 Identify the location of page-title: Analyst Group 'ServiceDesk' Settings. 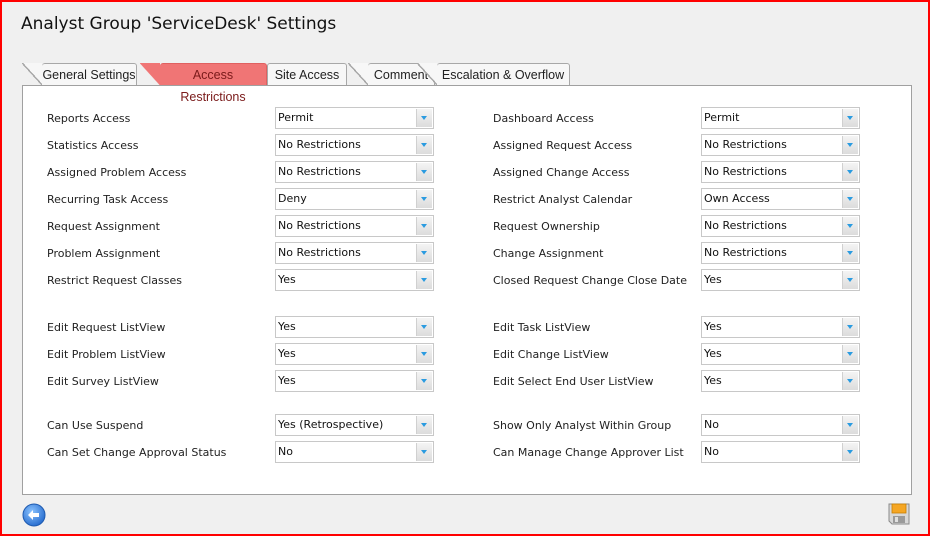
(179, 24).